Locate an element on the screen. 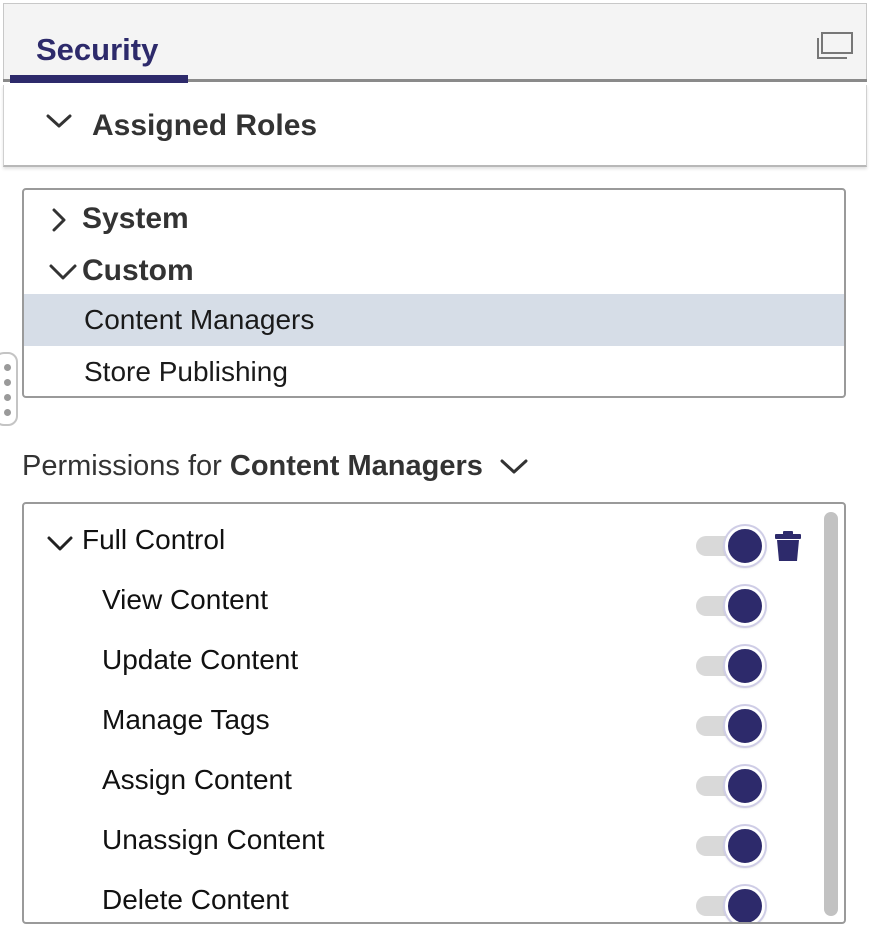 The height and width of the screenshot is (939, 870). tab-bar: Security is located at coordinates (435, 43).